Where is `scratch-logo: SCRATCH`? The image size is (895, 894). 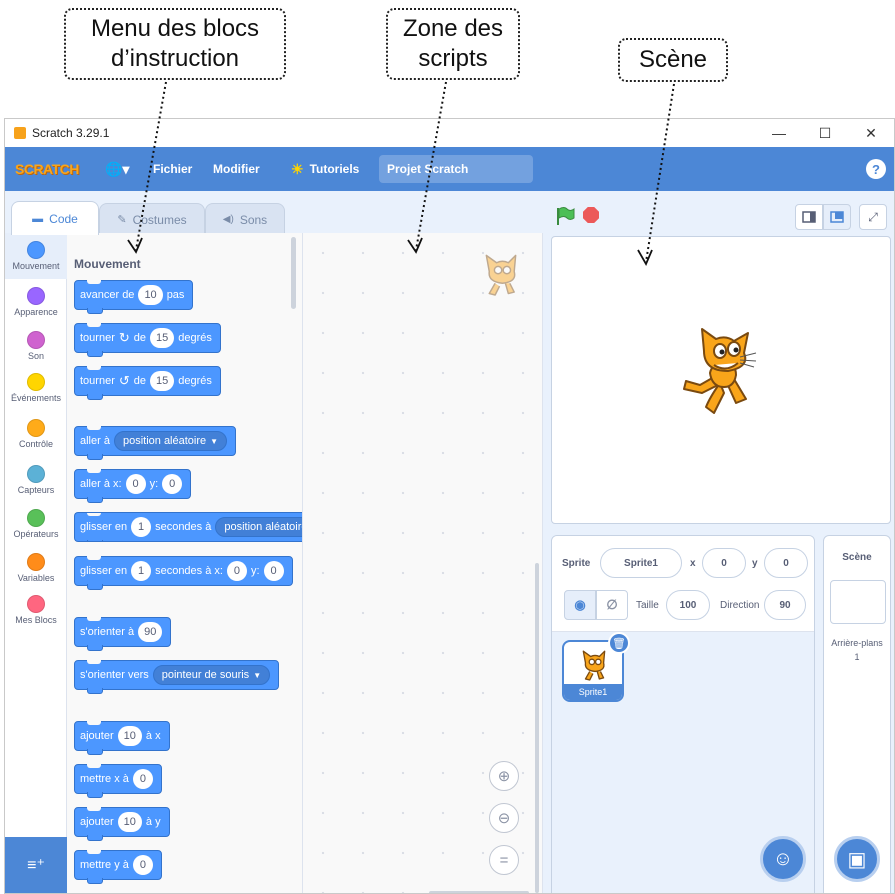 scratch-logo: SCRATCH is located at coordinates (47, 169).